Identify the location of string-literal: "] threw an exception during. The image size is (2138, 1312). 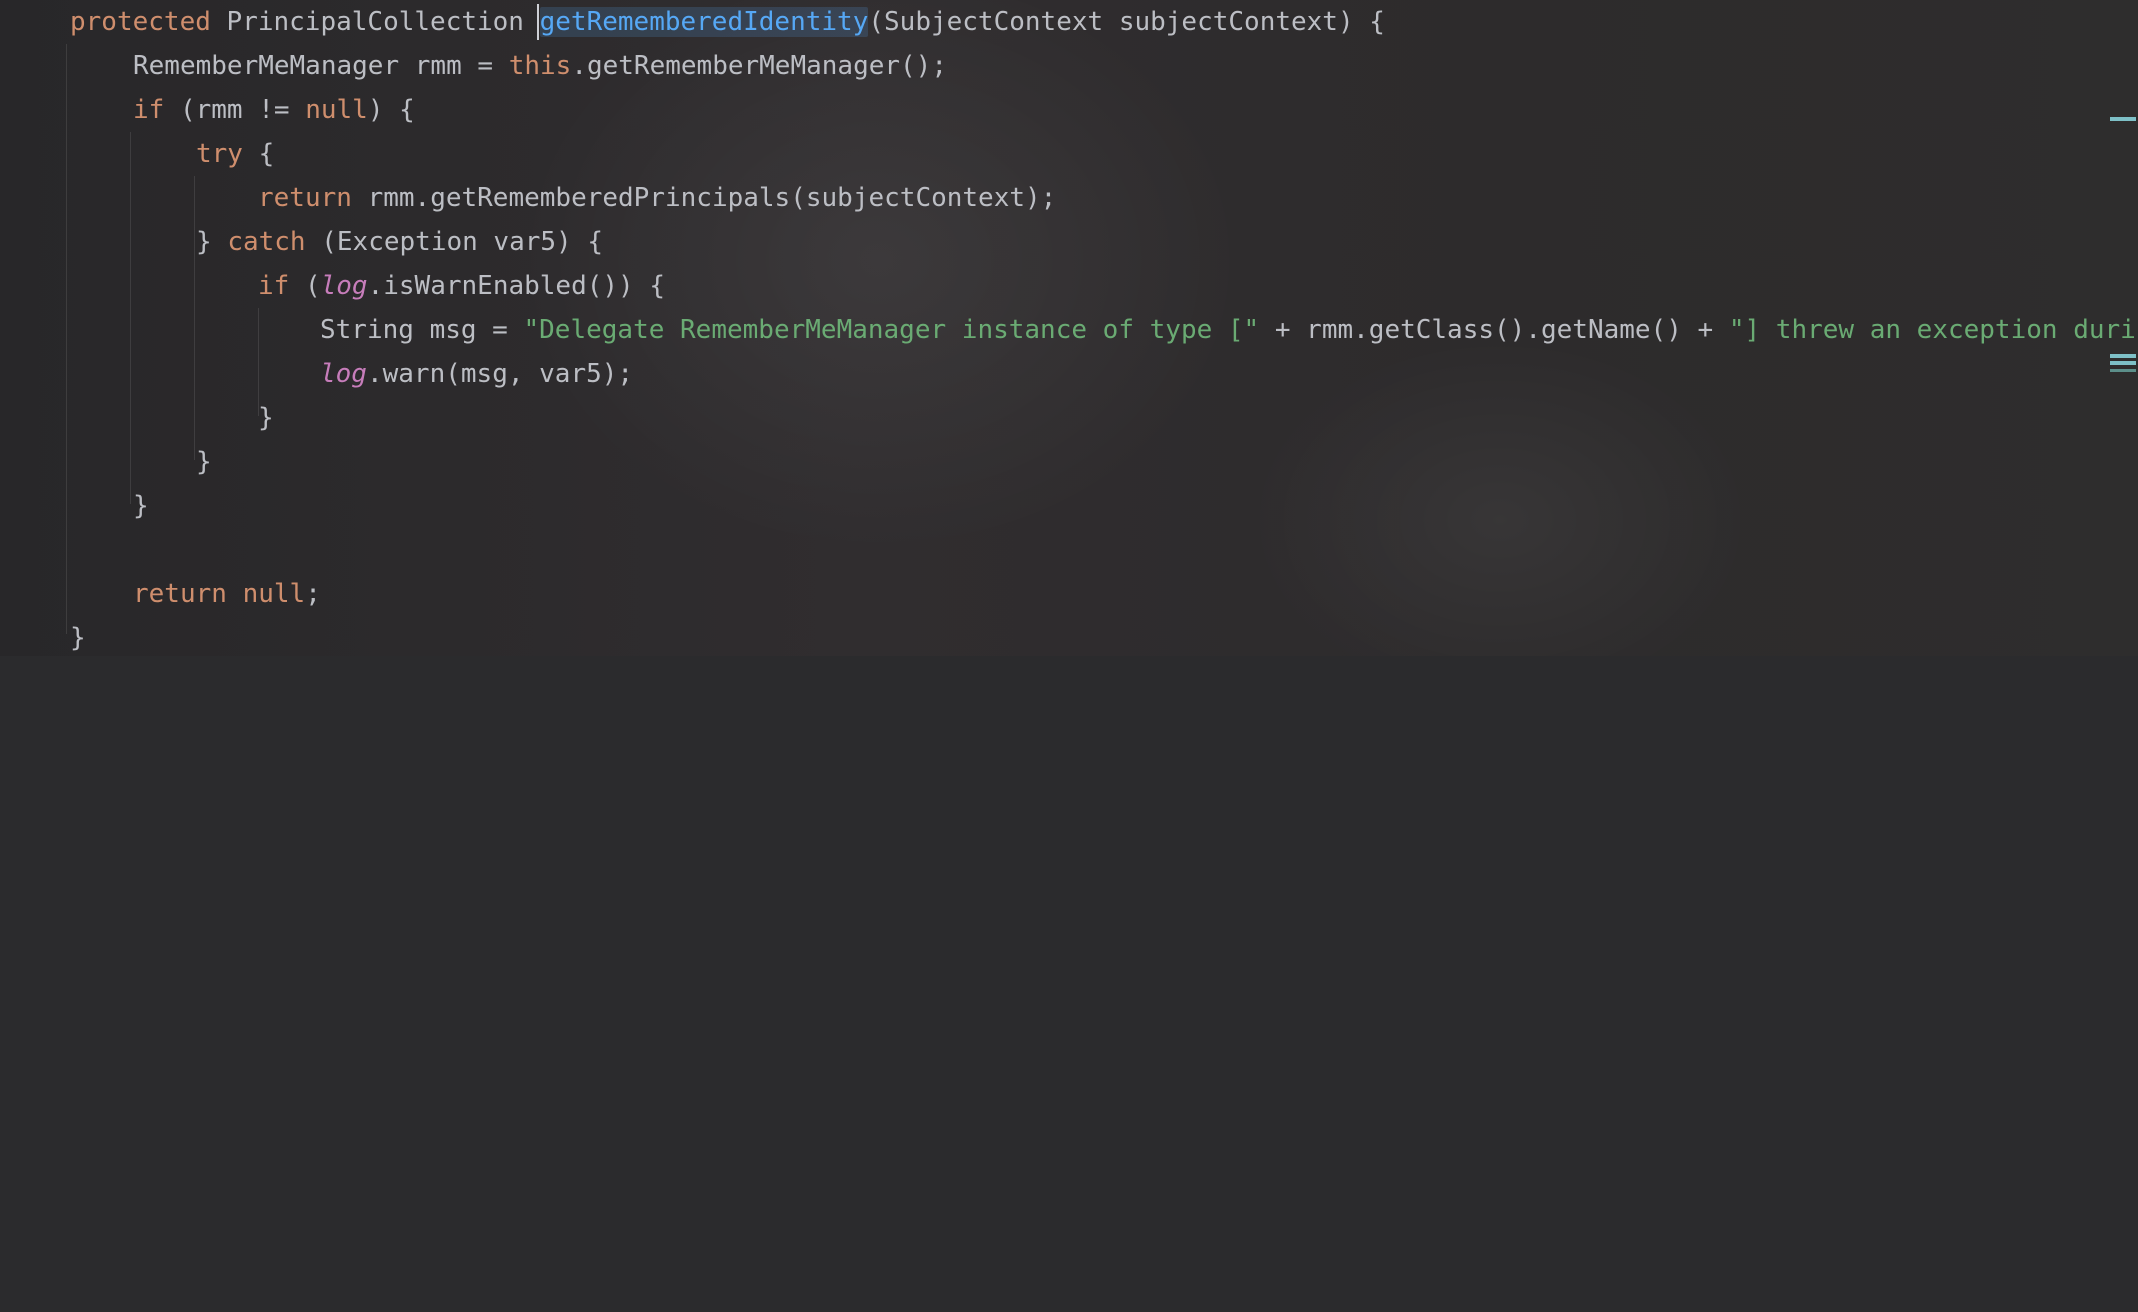
(1933, 330).